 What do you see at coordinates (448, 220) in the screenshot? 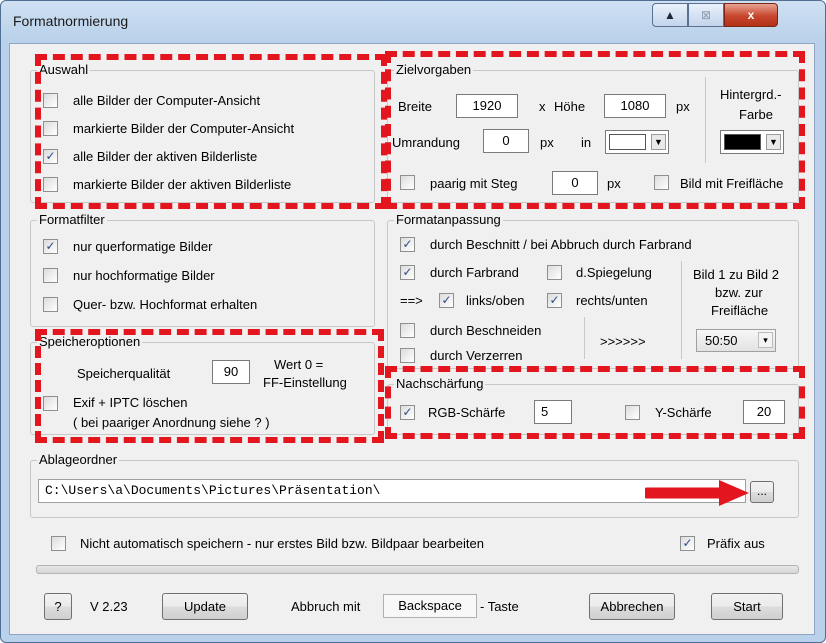
I see `formatanpassung-legend: Formatanpassung` at bounding box center [448, 220].